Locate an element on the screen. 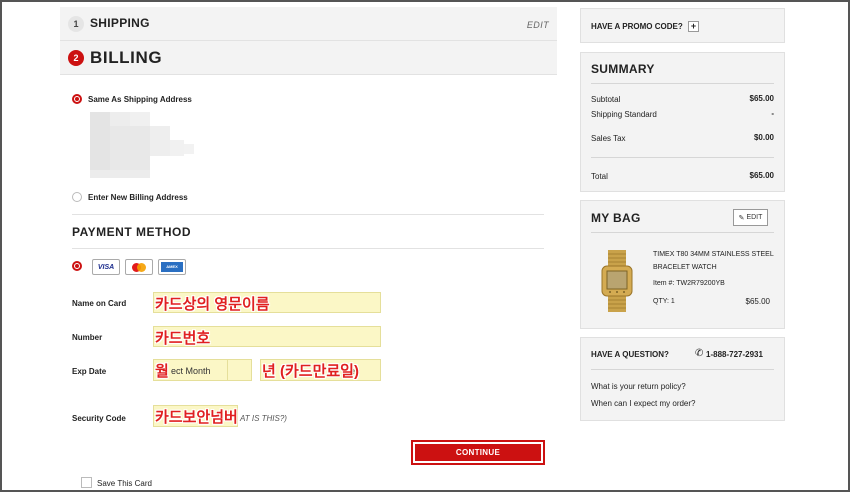  shipping-step-header: 1 SHIPPING EDIT is located at coordinates (308, 24).